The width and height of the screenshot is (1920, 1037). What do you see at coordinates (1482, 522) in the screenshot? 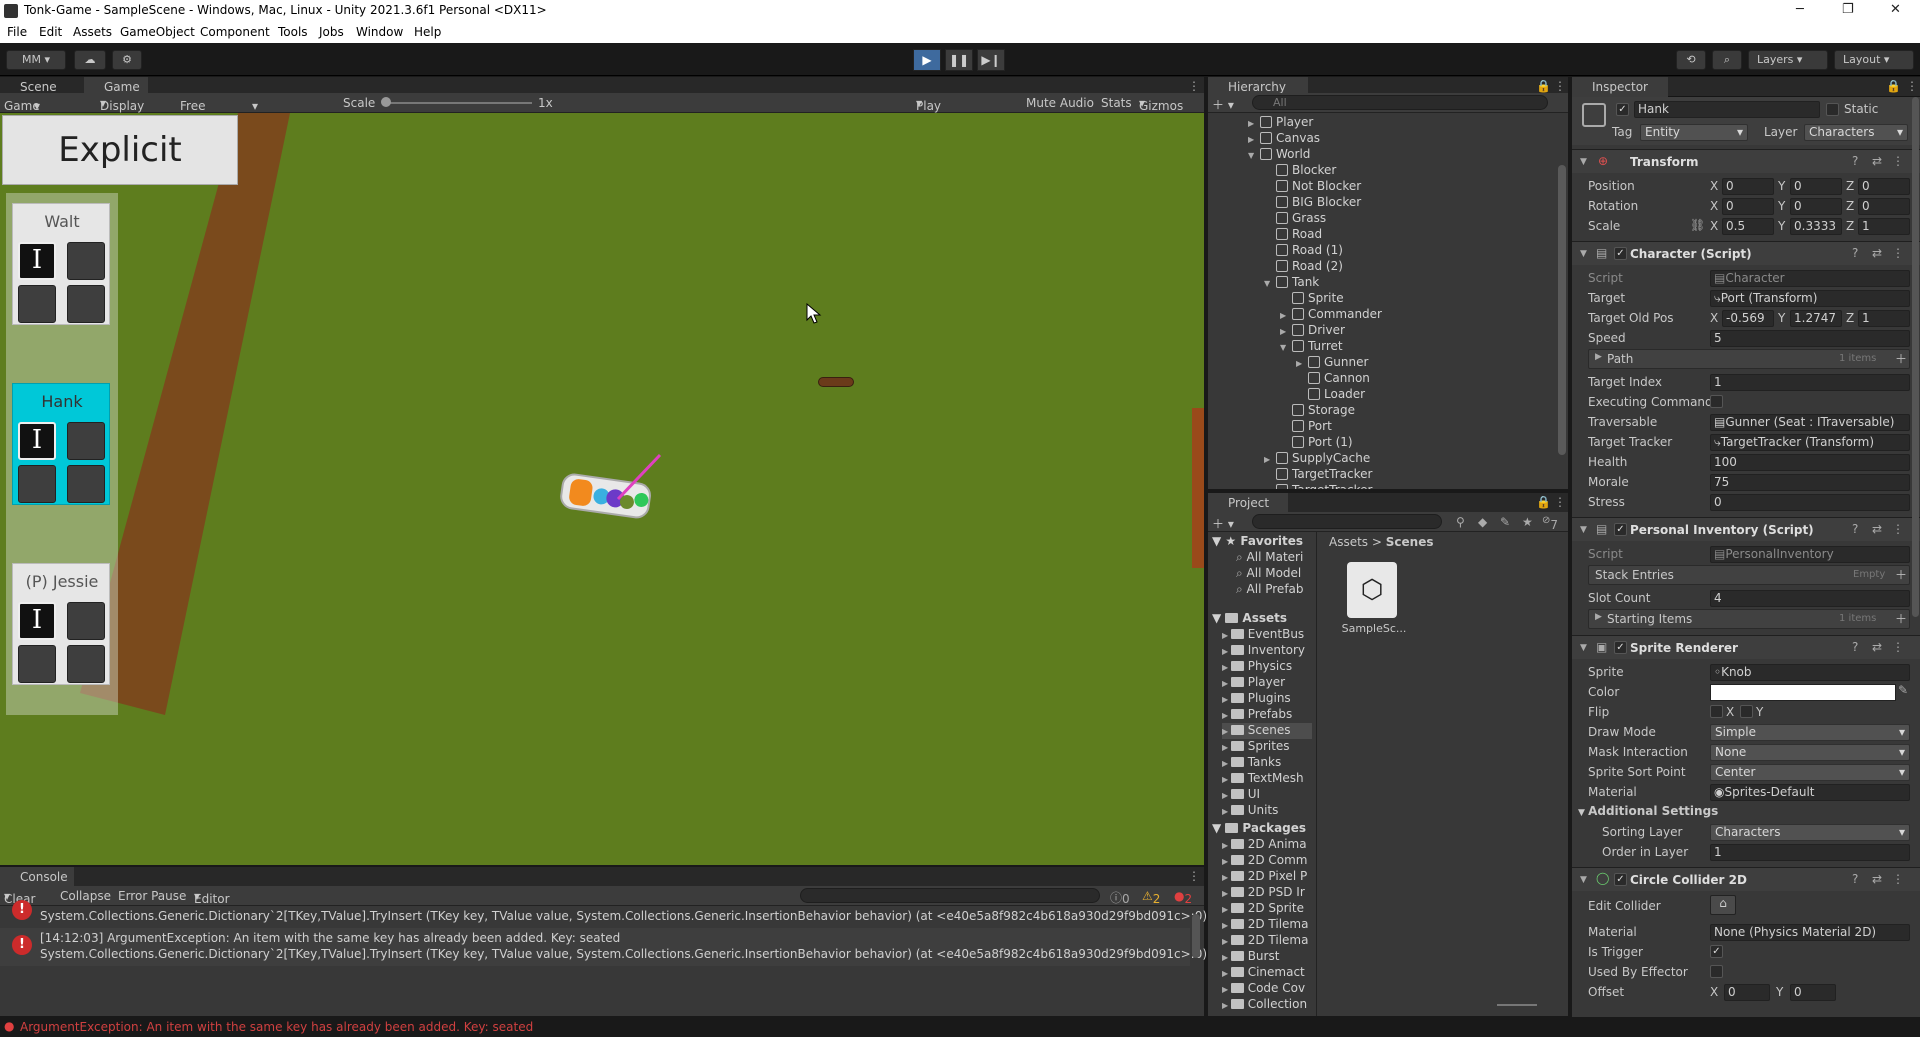
I see `type-filter-icon: ◆` at bounding box center [1482, 522].